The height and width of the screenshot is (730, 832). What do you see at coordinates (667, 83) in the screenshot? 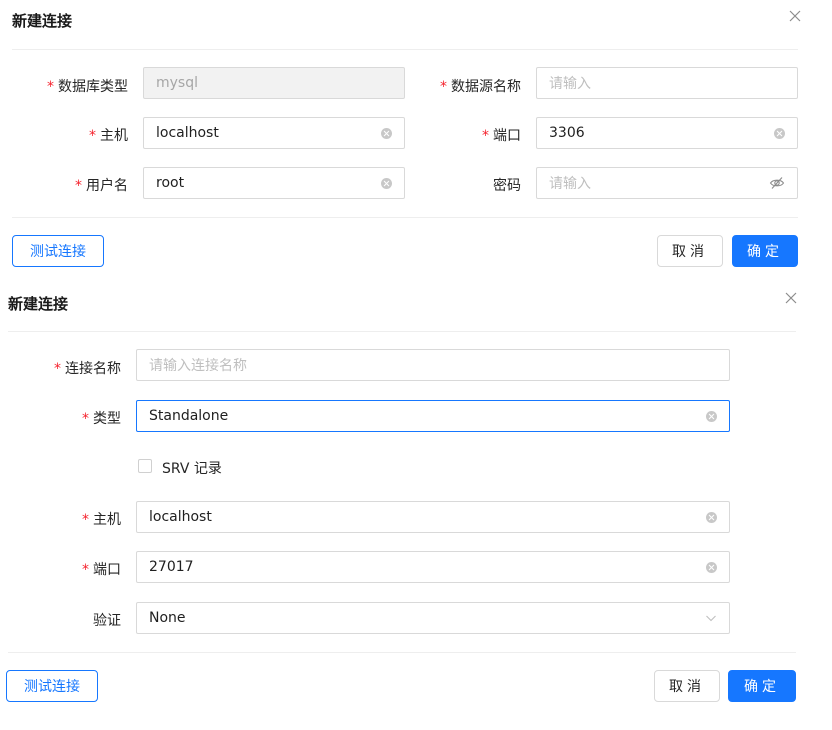
I see `datasource-name-input: 请输入` at bounding box center [667, 83].